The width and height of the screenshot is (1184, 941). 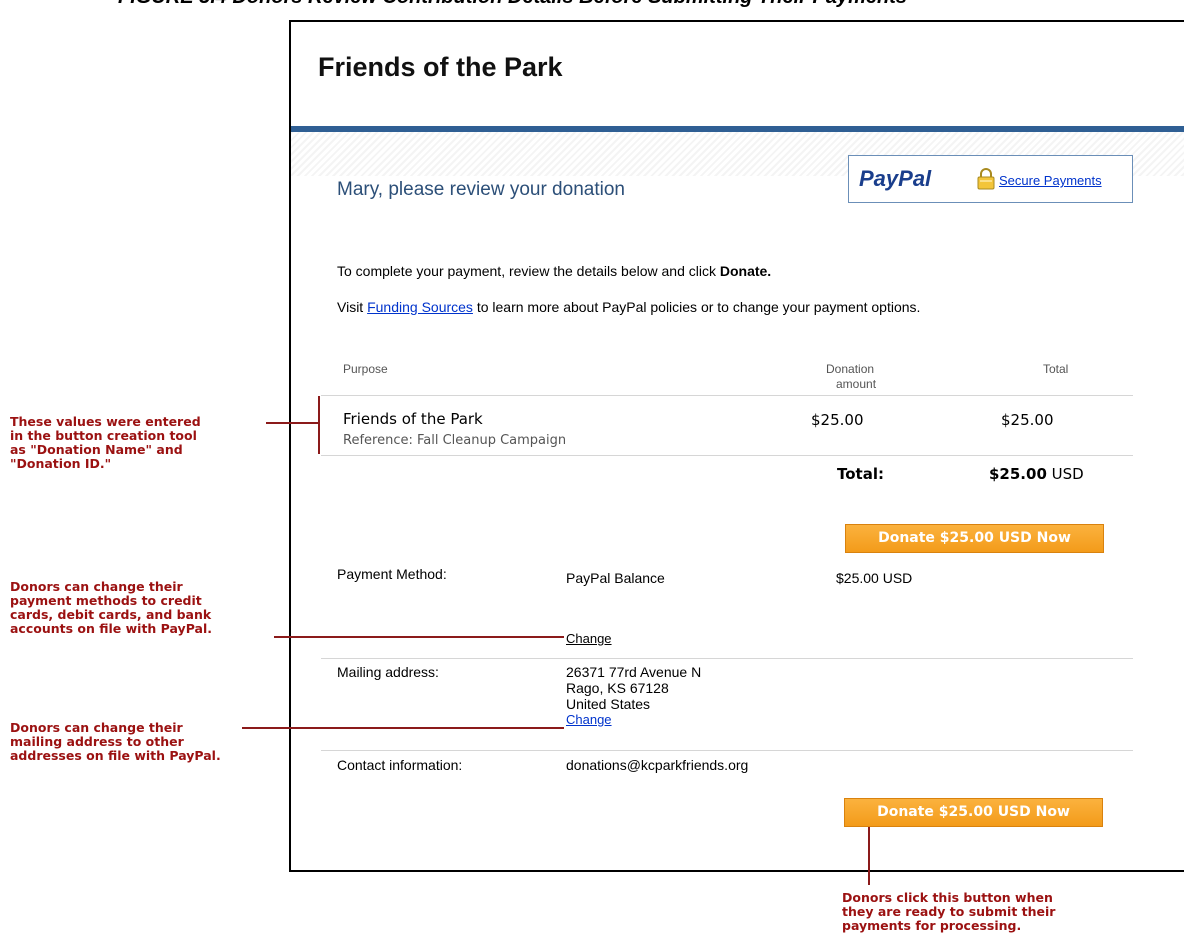 I want to click on total-label: Total:, so click(x=860, y=474).